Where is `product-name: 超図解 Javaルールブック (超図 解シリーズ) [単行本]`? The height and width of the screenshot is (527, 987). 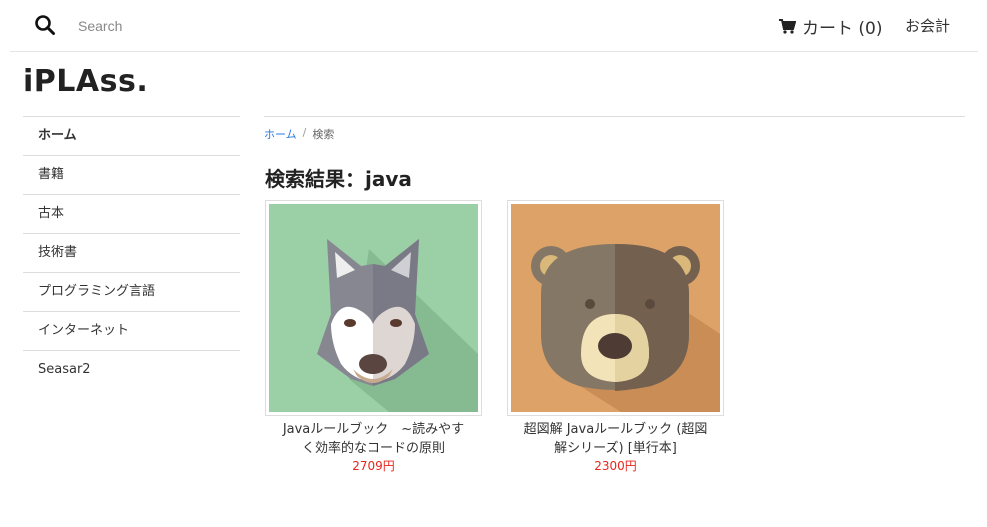
product-name: 超図解 Javaルールブック (超図 解シリーズ) [単行本] is located at coordinates (615, 439).